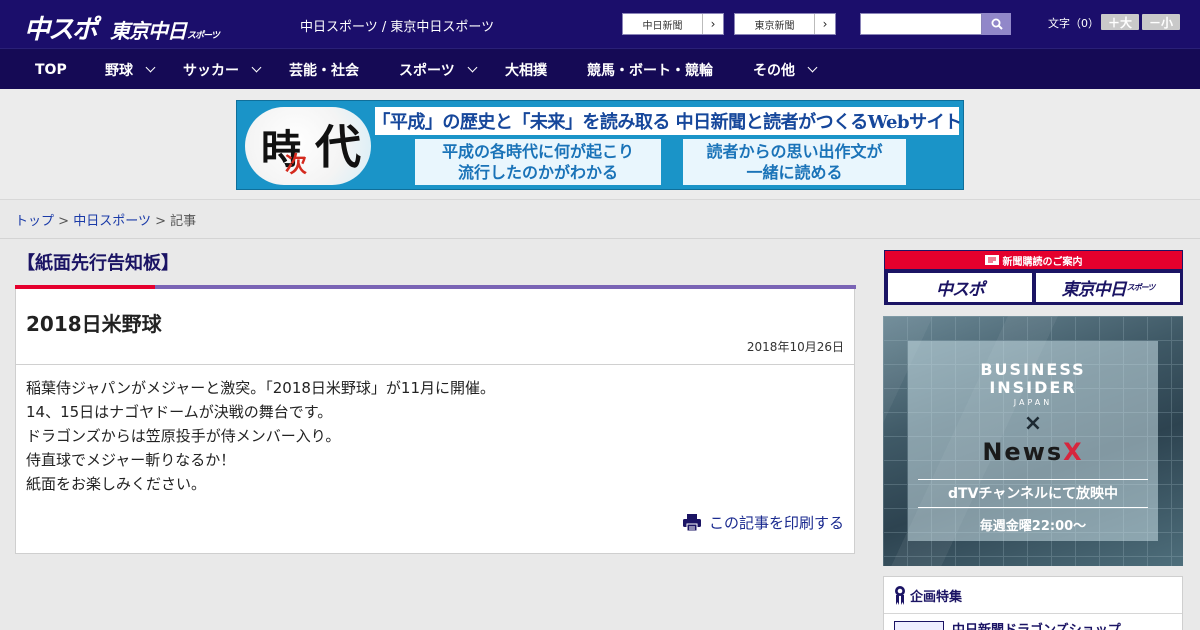 This screenshot has height=630, width=1200. I want to click on tokyo-shimbun-link: 東京新聞 ›, so click(785, 24).